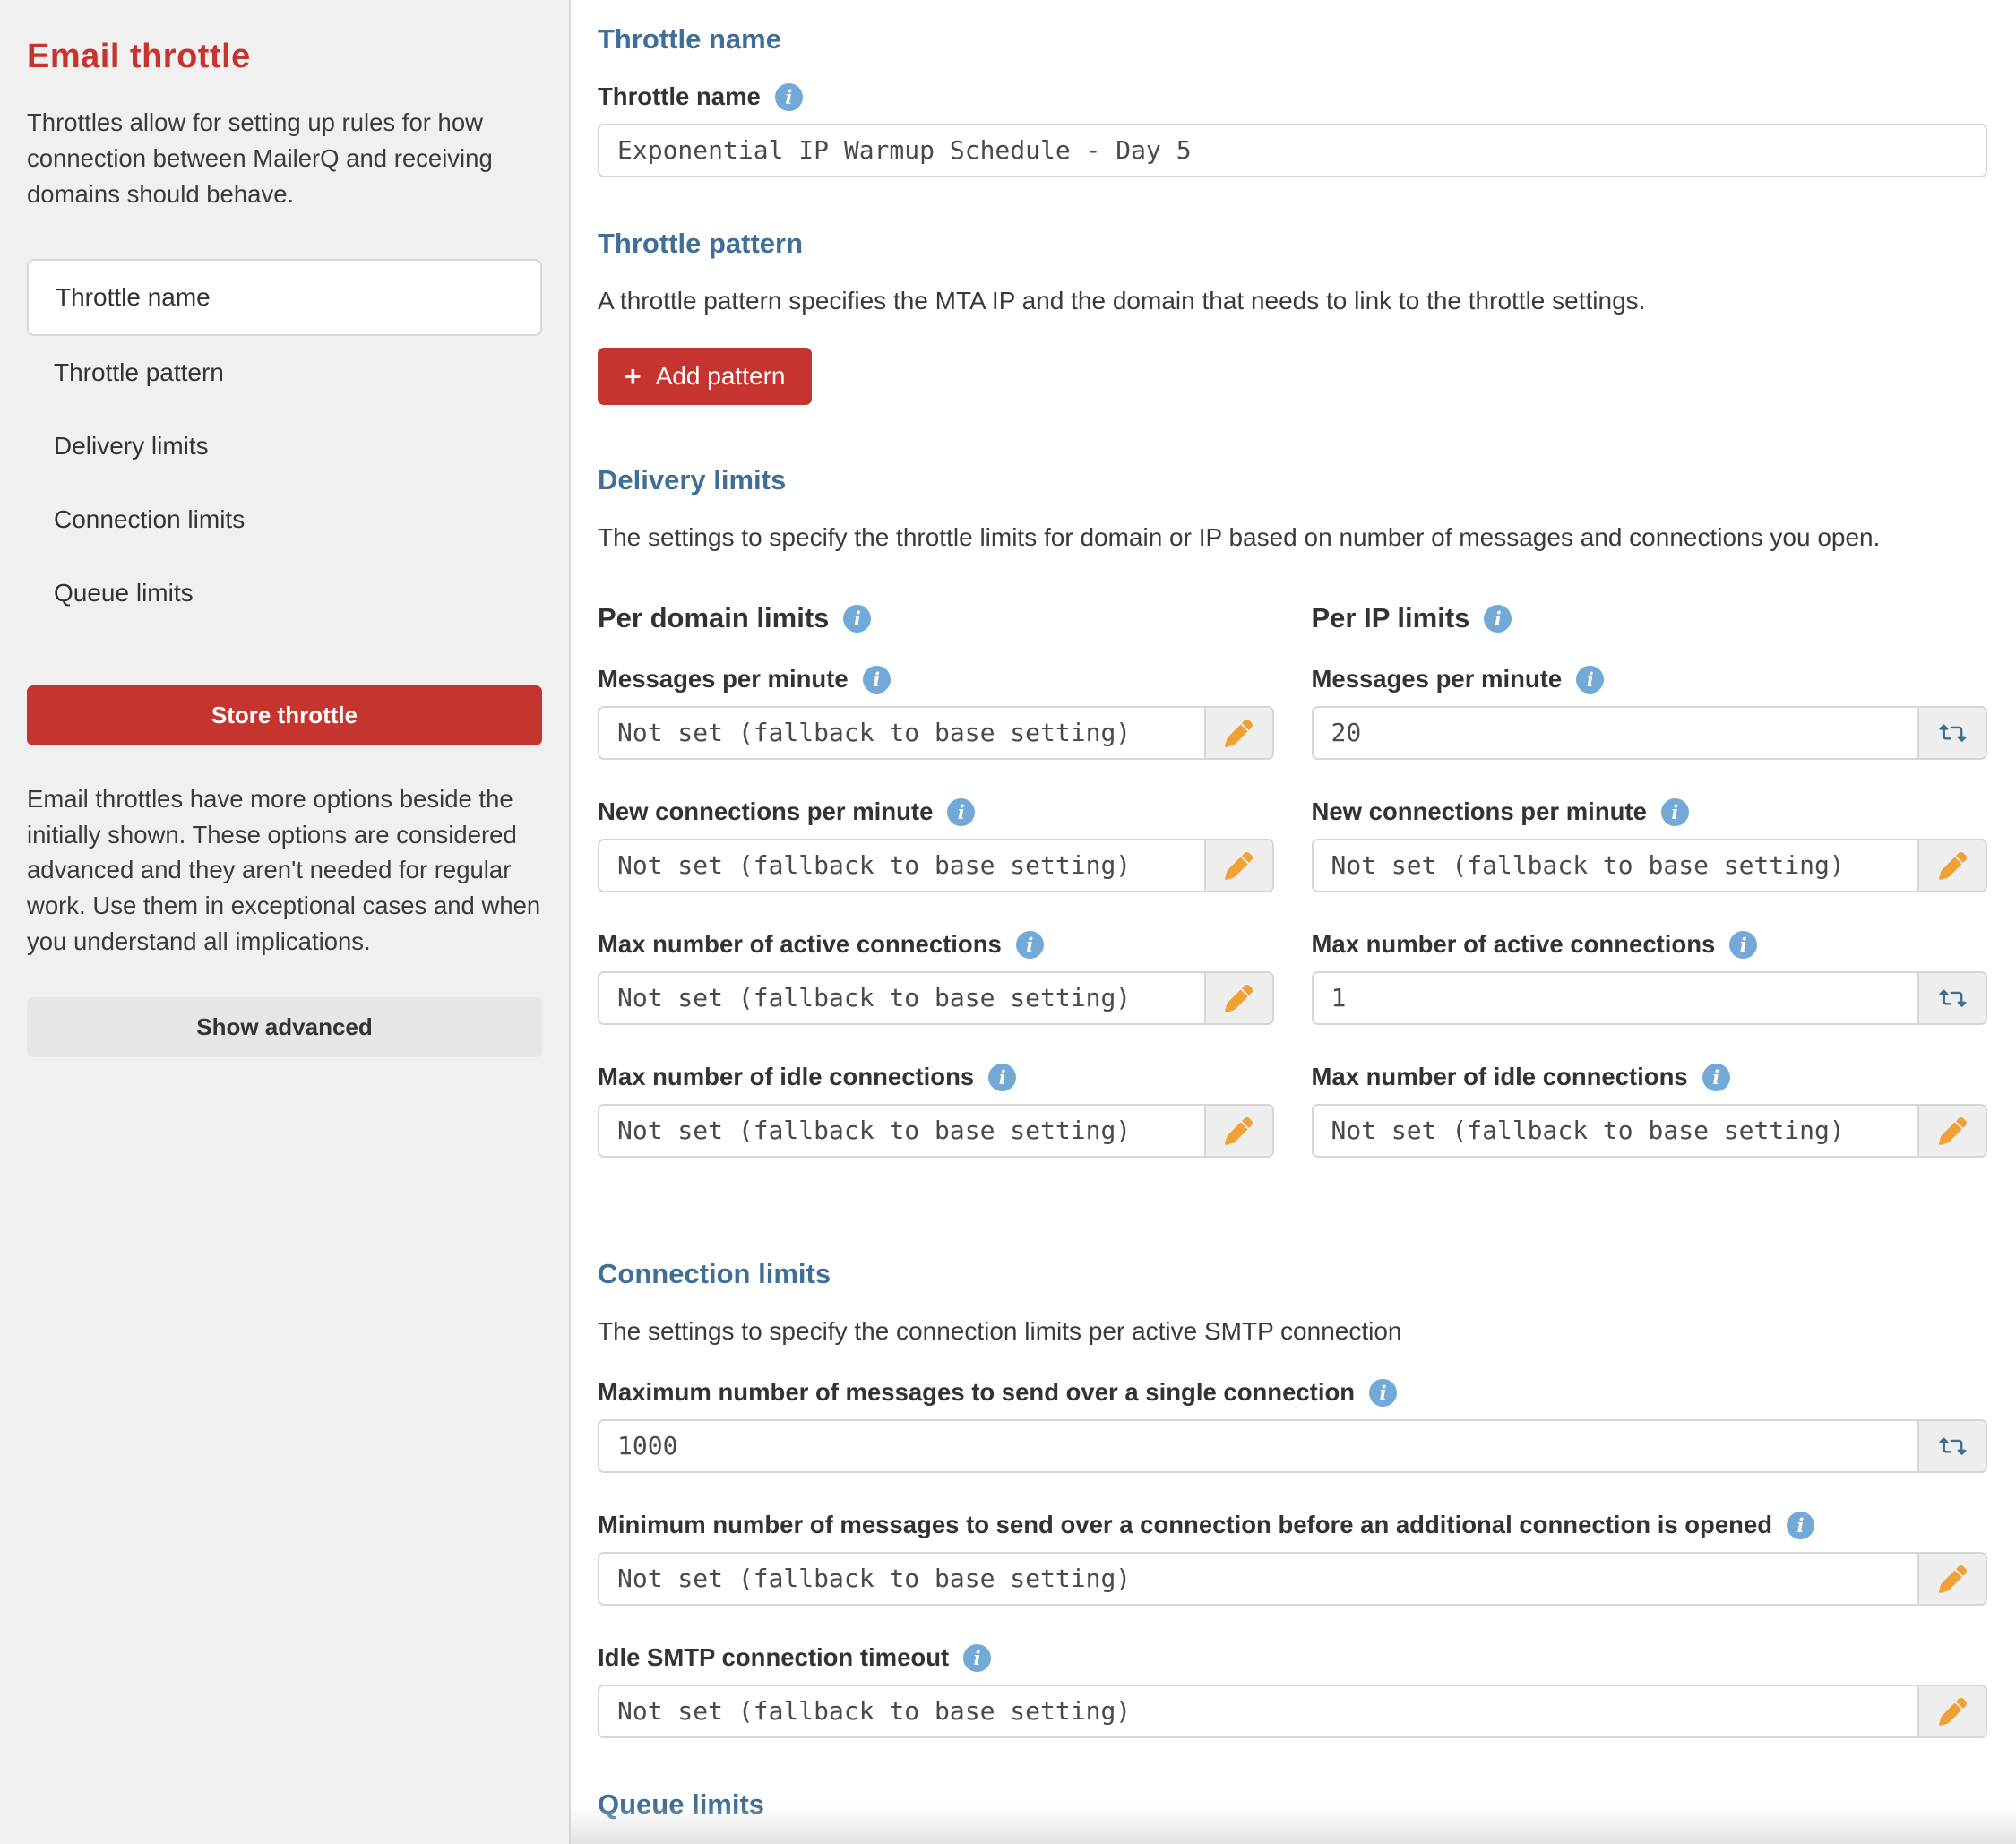 The height and width of the screenshot is (1844, 2016). What do you see at coordinates (284, 372) in the screenshot?
I see `sidebar-item-throttle-pattern: Throttle pattern` at bounding box center [284, 372].